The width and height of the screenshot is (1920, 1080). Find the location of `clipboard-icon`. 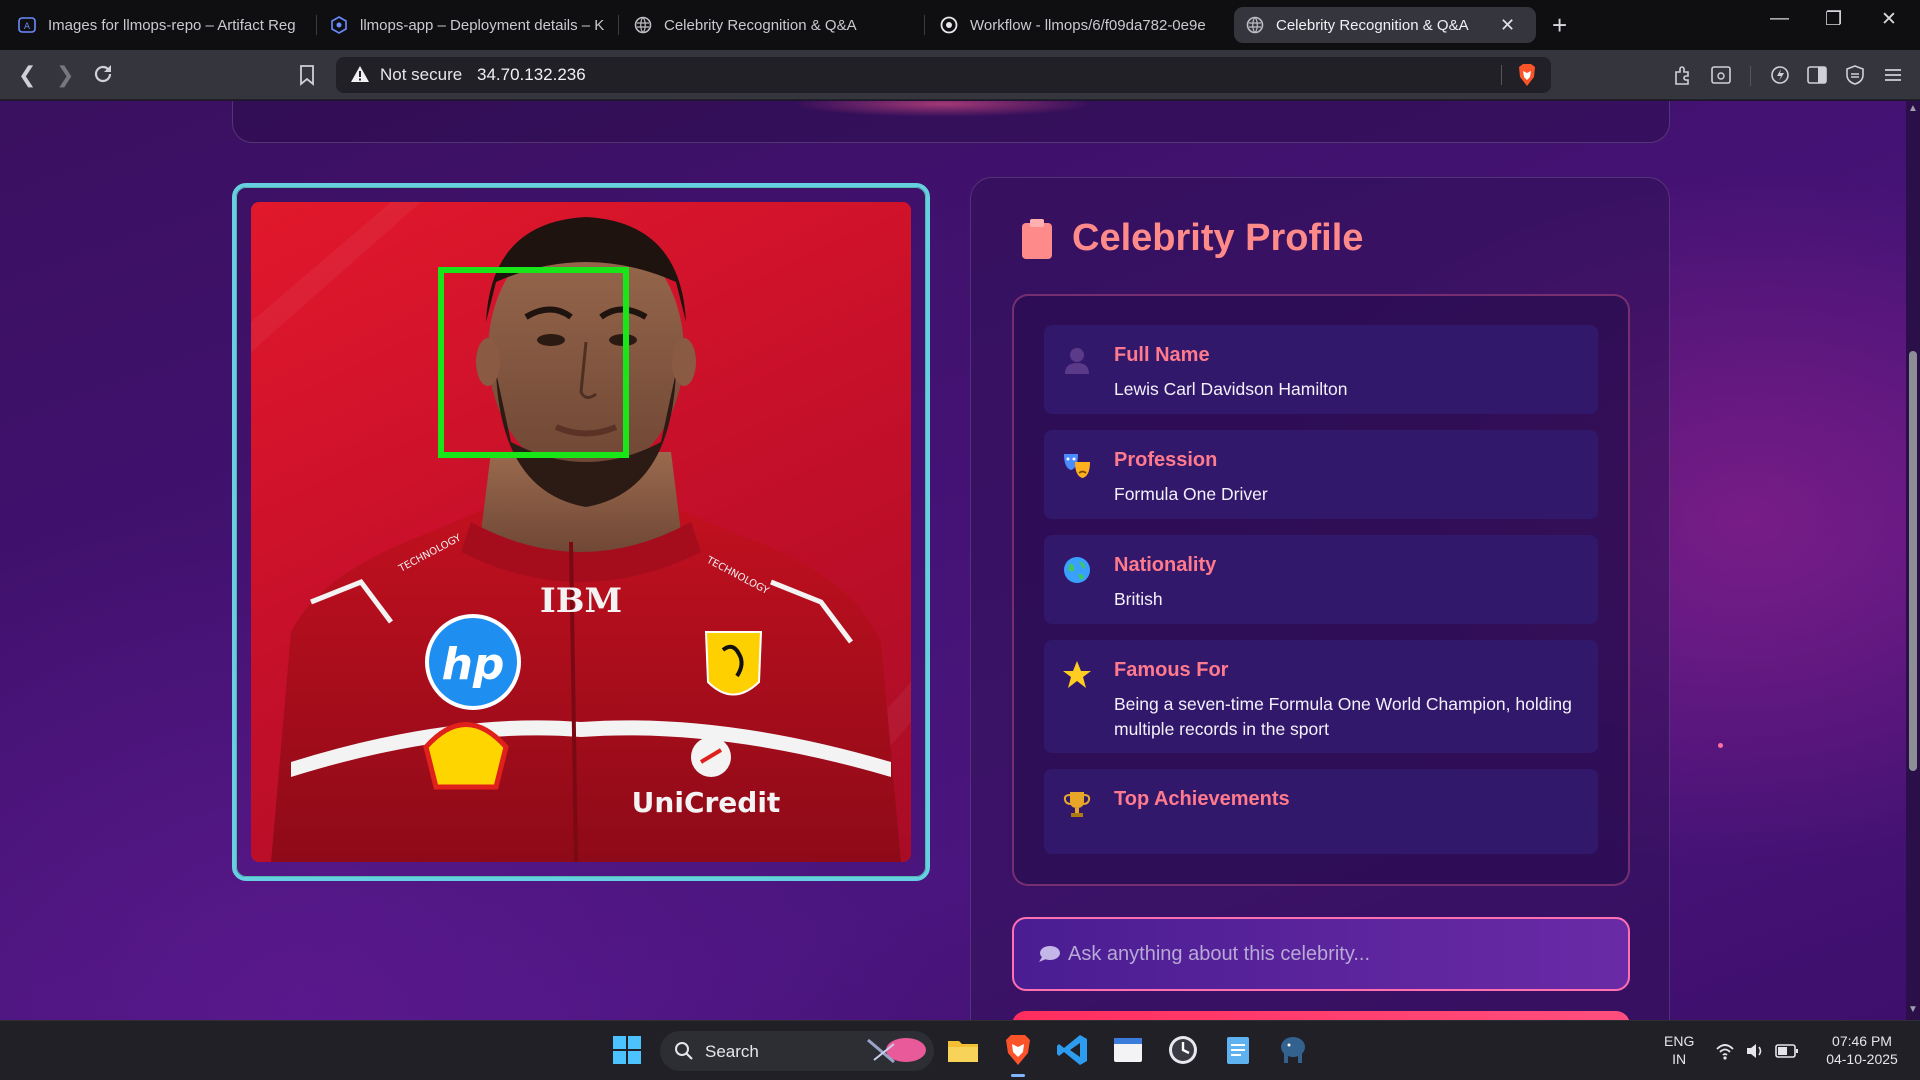

clipboard-icon is located at coordinates (1037, 238).